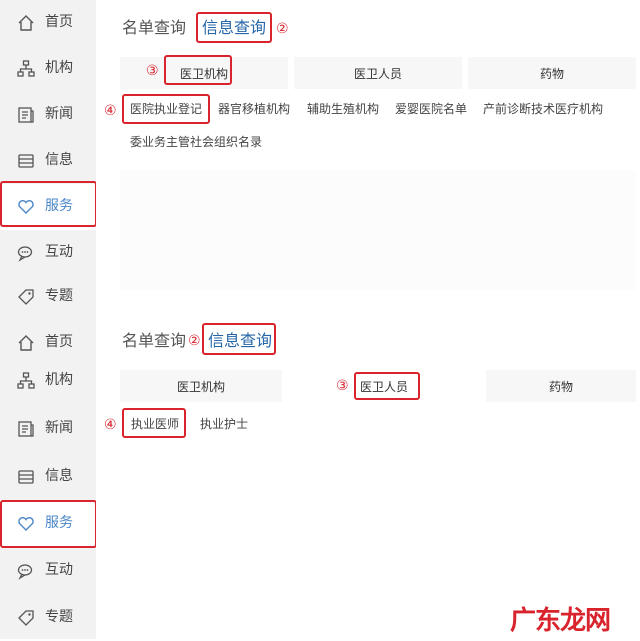  Describe the element at coordinates (254, 109) in the screenshot. I see `subitem-organ-transplant: 器官移植机构` at that location.